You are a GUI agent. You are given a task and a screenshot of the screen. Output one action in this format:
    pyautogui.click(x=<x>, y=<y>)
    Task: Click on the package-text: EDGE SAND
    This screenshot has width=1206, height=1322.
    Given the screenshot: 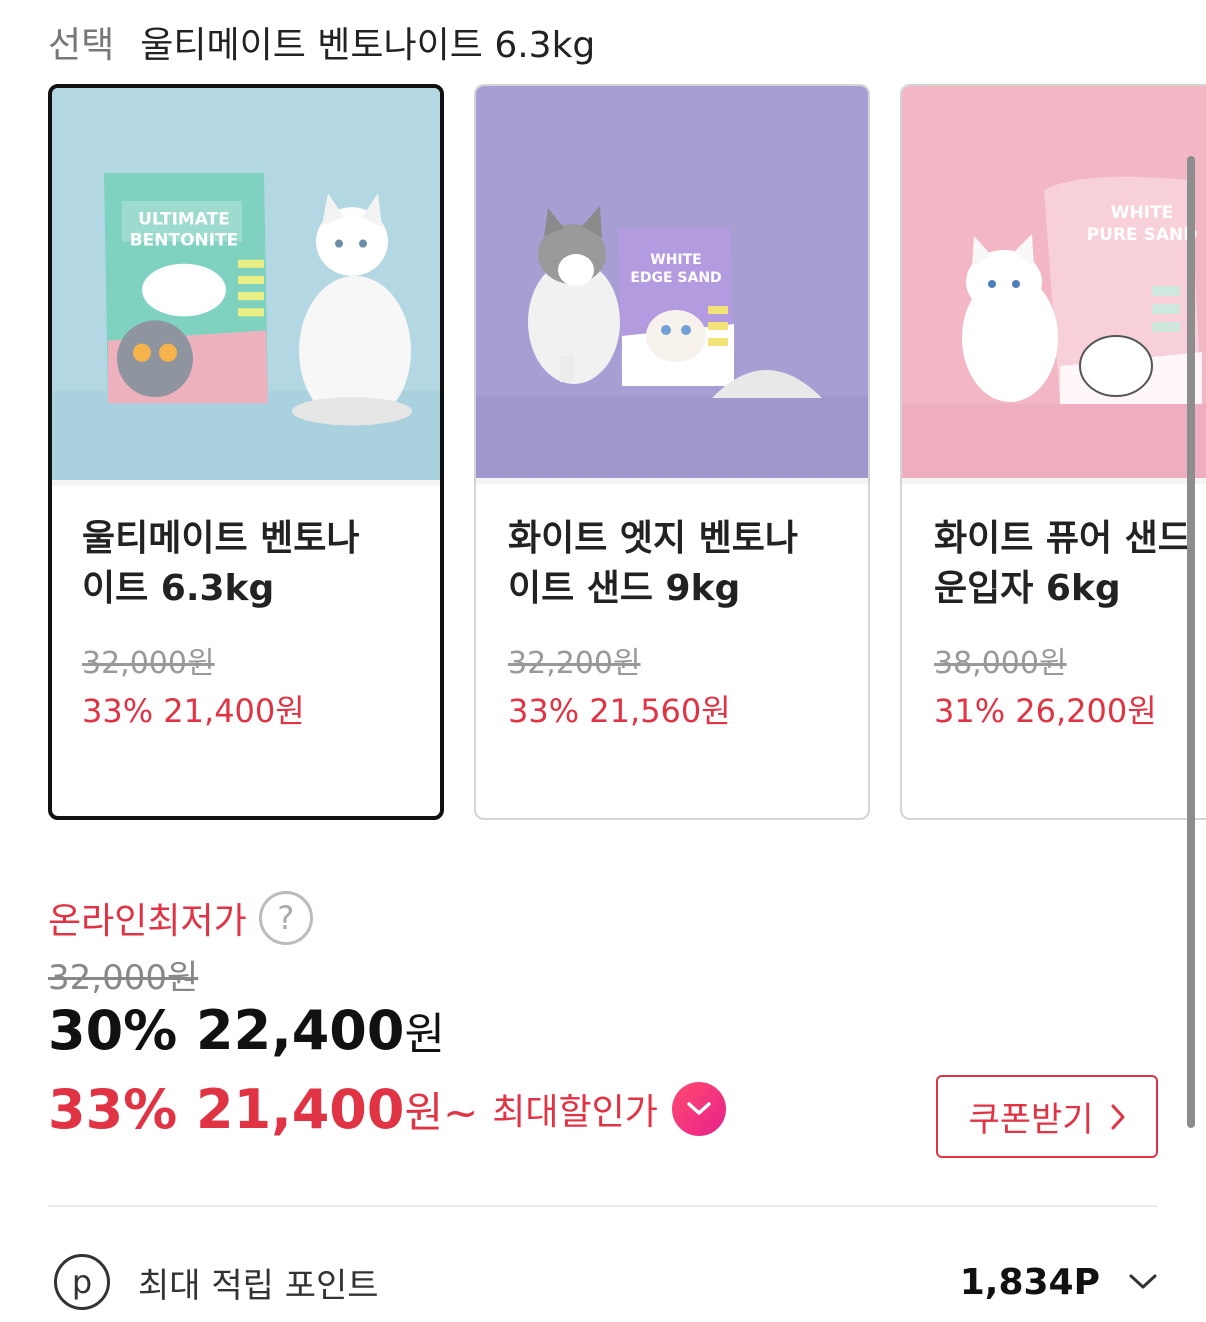 What is the action you would take?
    pyautogui.click(x=675, y=278)
    